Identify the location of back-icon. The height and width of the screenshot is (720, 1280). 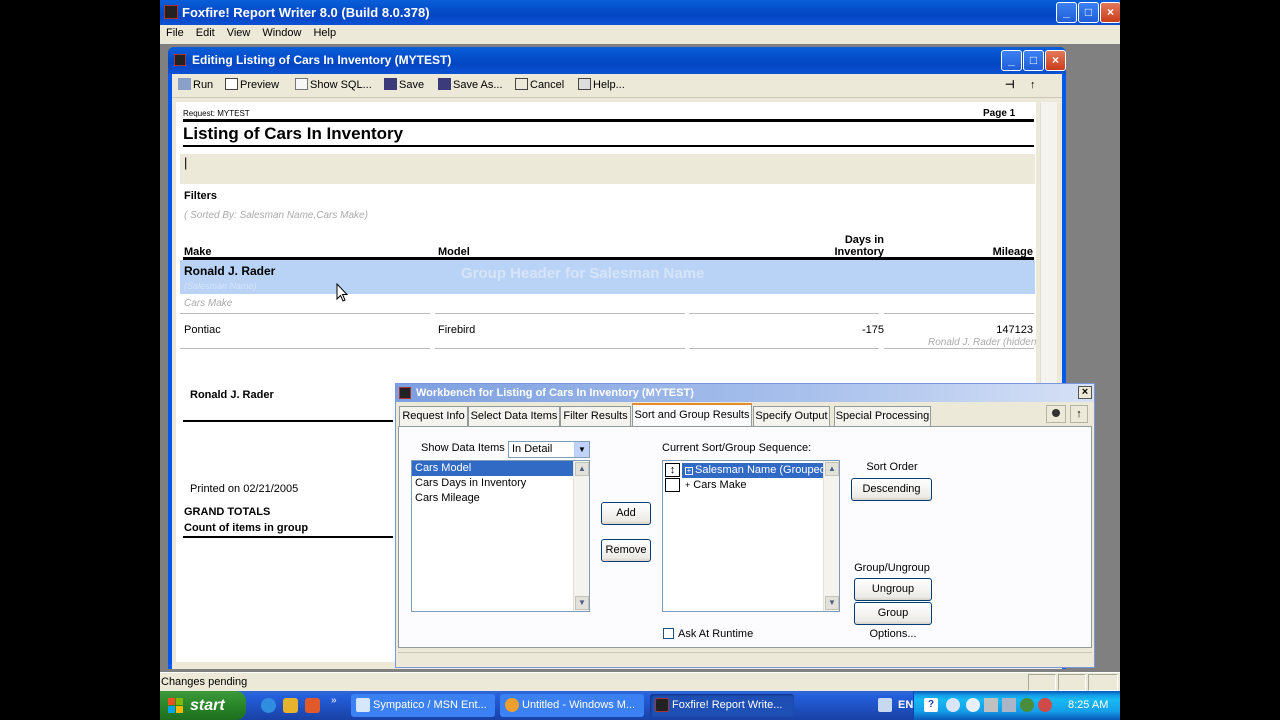
(973, 705).